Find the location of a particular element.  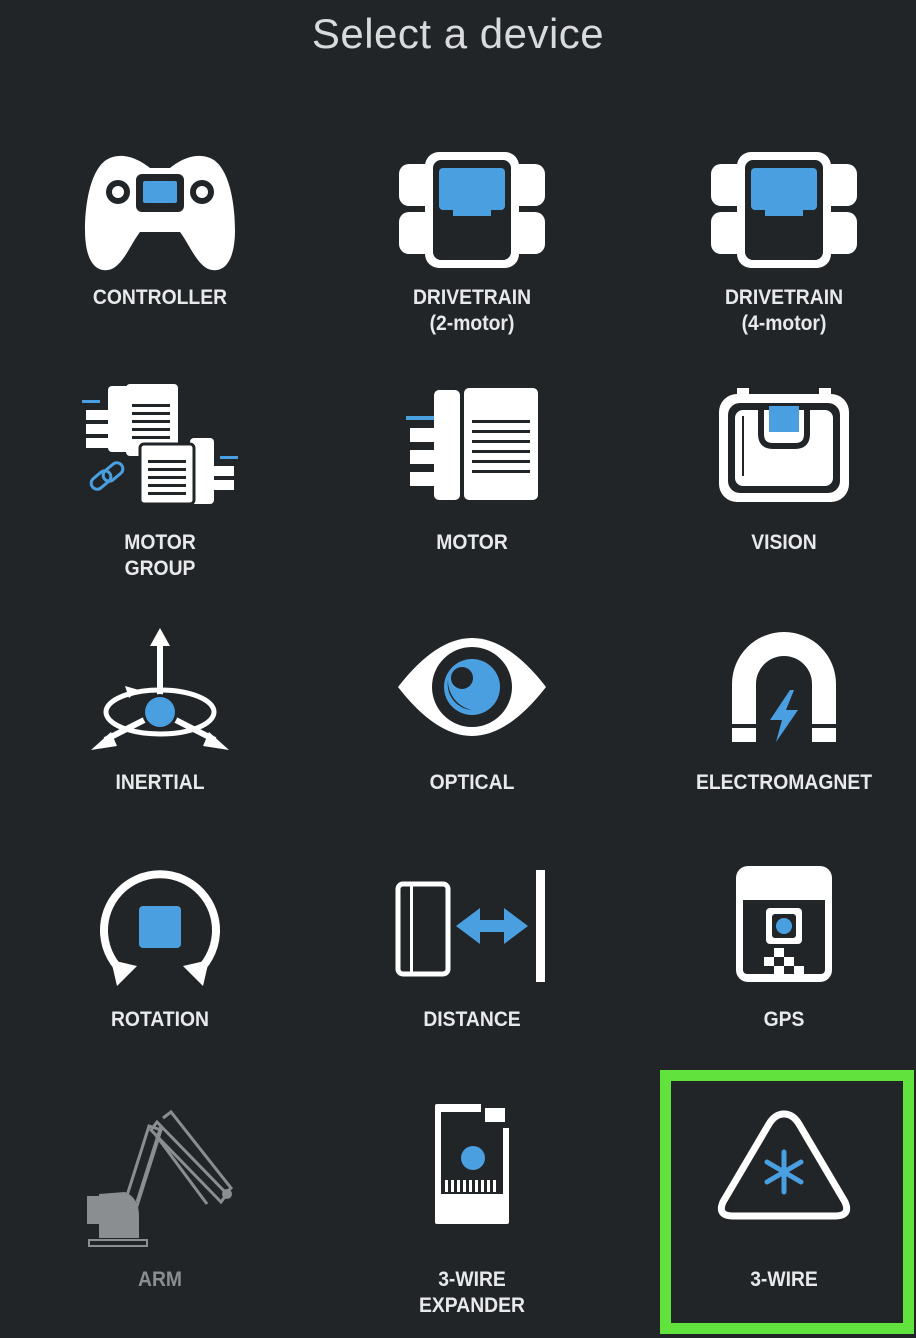

optical-sensor-icon is located at coordinates (472, 687).